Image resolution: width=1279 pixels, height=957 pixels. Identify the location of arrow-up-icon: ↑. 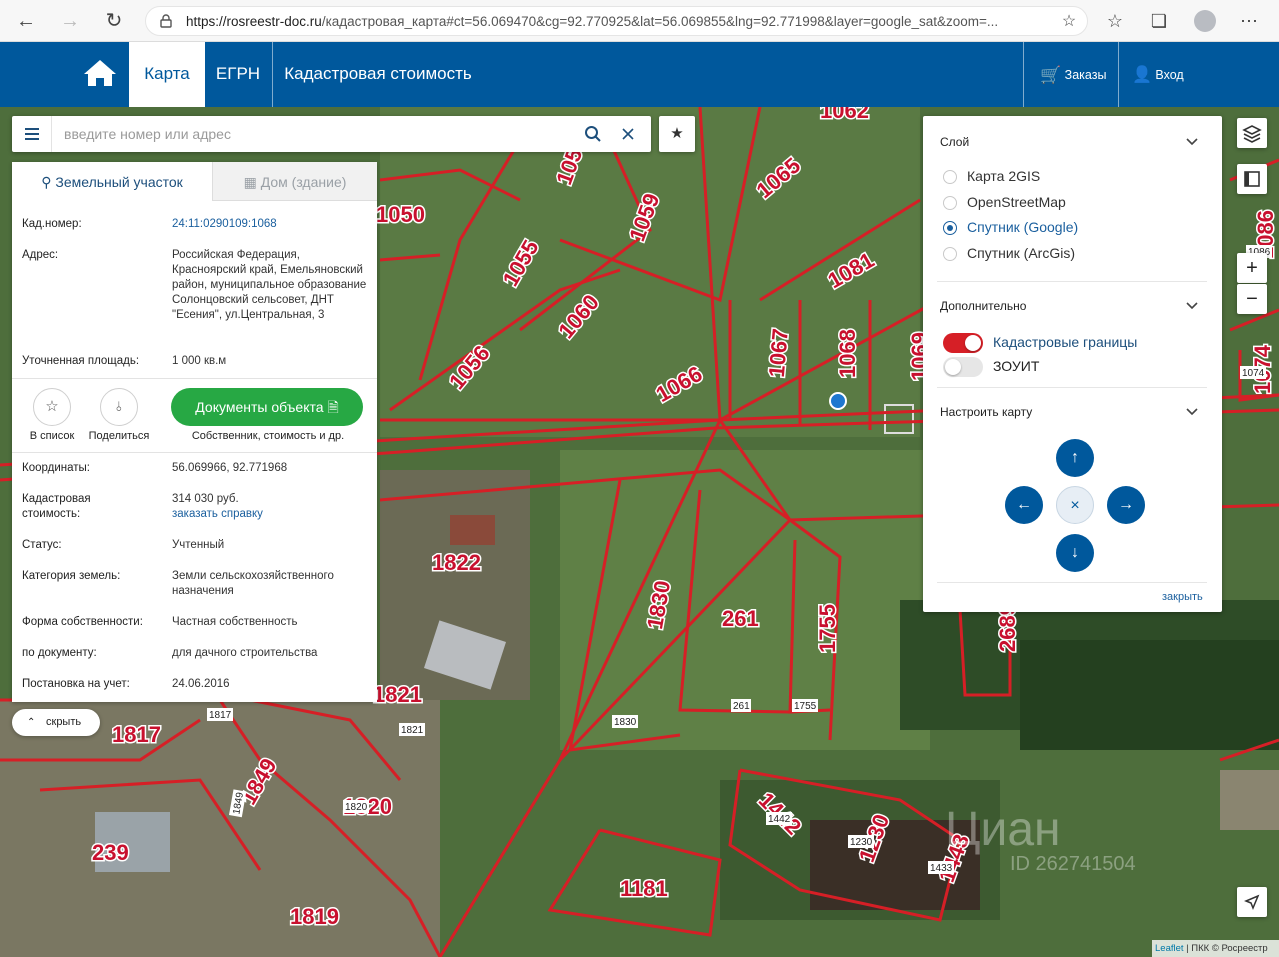
(1075, 457).